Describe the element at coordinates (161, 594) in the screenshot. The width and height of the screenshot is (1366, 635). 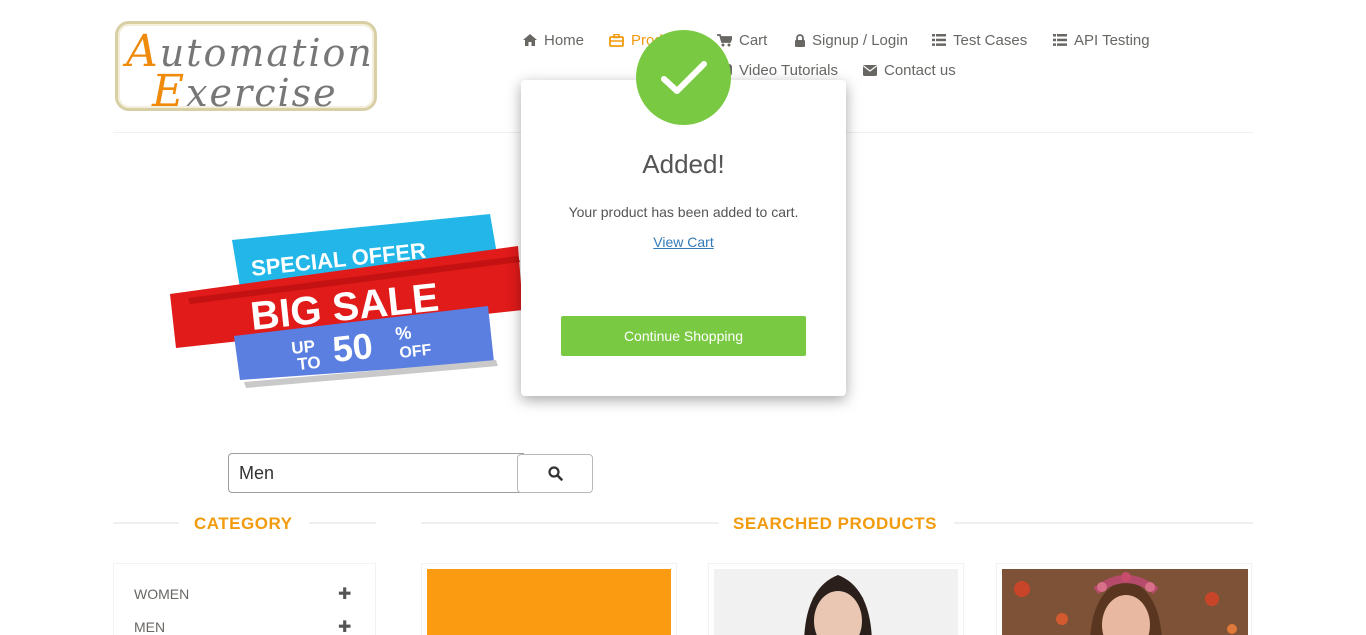
I see `category-women: Women` at that location.